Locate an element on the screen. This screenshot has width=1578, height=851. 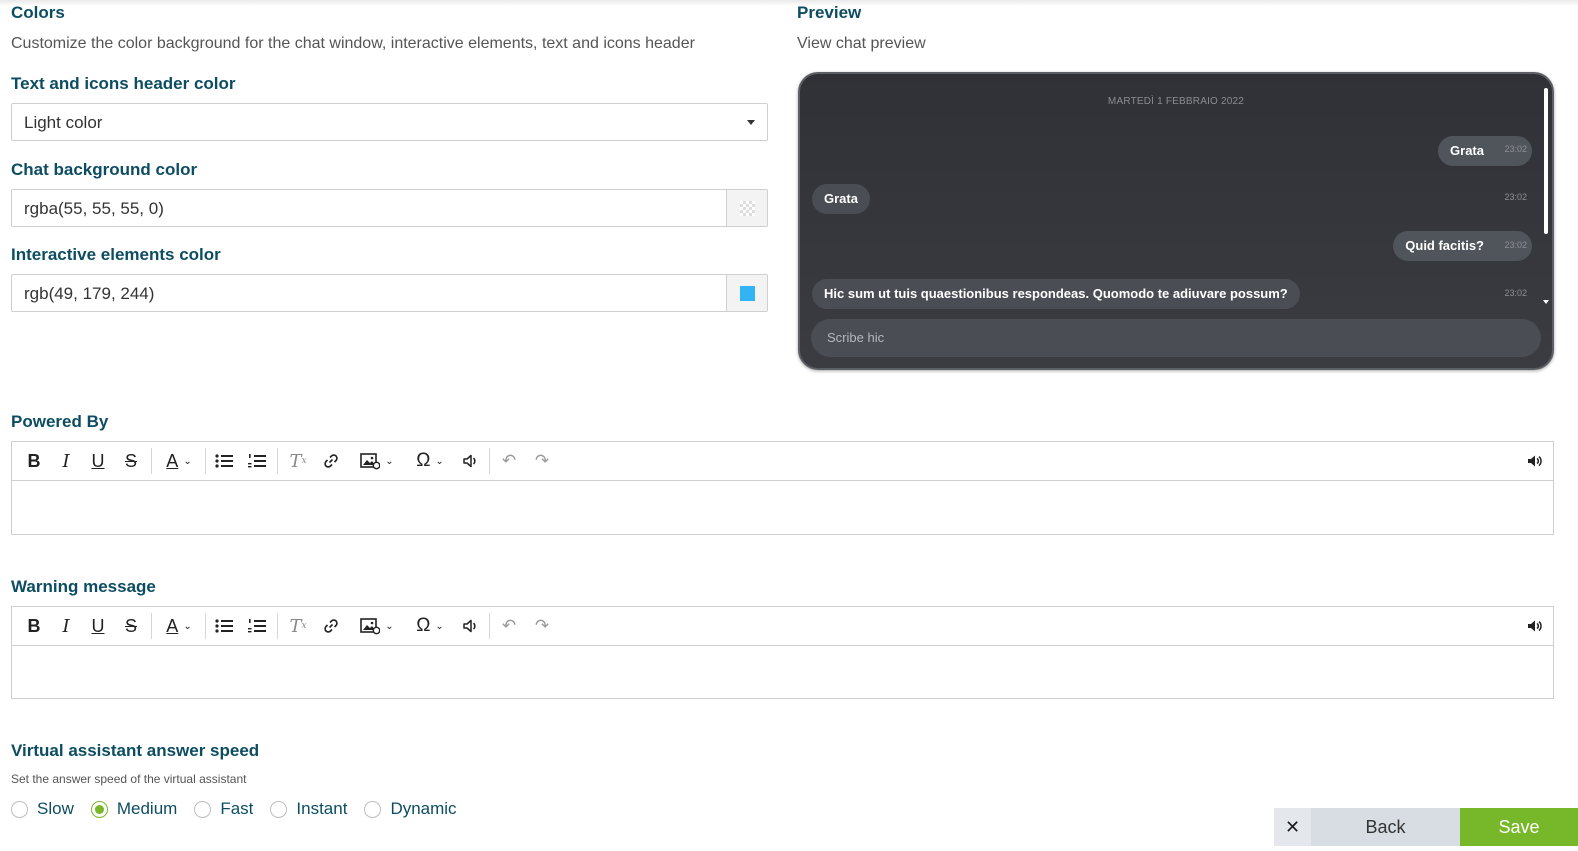
close-button: ✕ is located at coordinates (1292, 827).